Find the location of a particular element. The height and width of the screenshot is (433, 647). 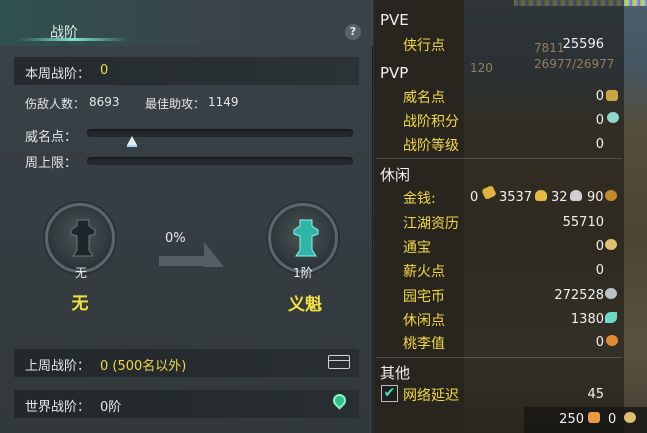

money-value-2: 3537 is located at coordinates (516, 197).